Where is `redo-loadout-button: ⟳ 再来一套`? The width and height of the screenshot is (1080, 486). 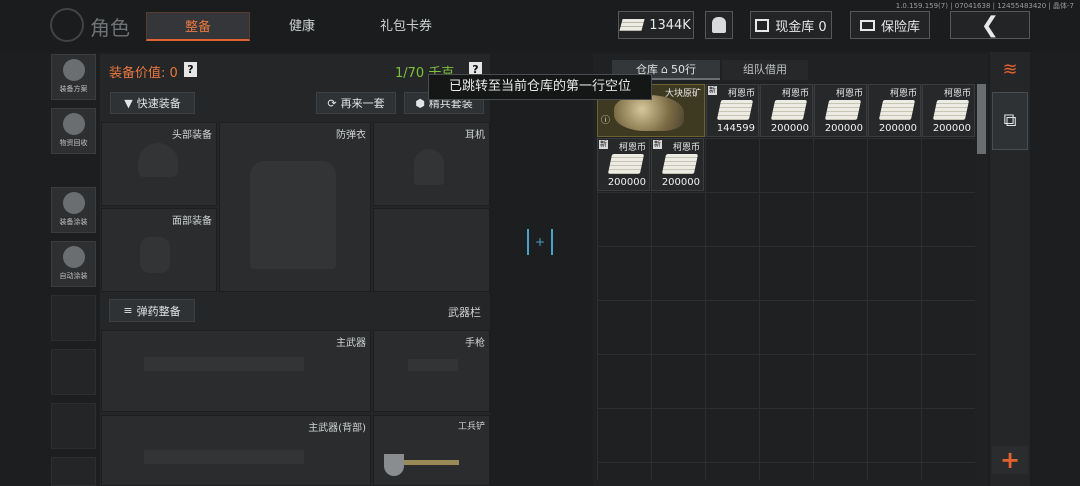 redo-loadout-button: ⟳ 再来一套 is located at coordinates (356, 103).